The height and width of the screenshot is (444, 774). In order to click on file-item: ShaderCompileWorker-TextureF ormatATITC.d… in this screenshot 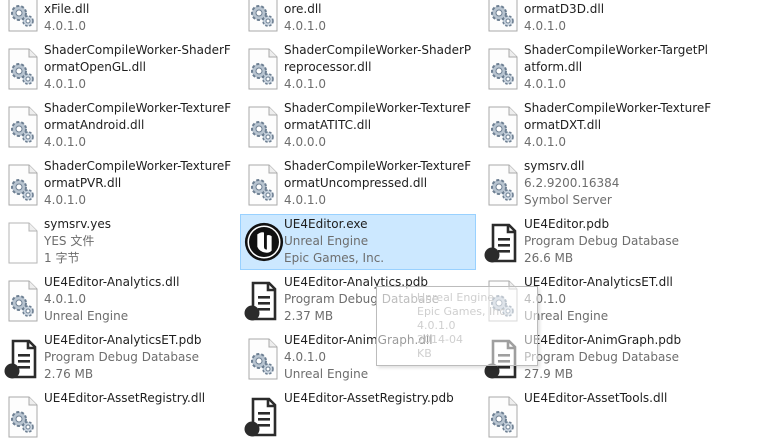, I will do `click(358, 126)`.